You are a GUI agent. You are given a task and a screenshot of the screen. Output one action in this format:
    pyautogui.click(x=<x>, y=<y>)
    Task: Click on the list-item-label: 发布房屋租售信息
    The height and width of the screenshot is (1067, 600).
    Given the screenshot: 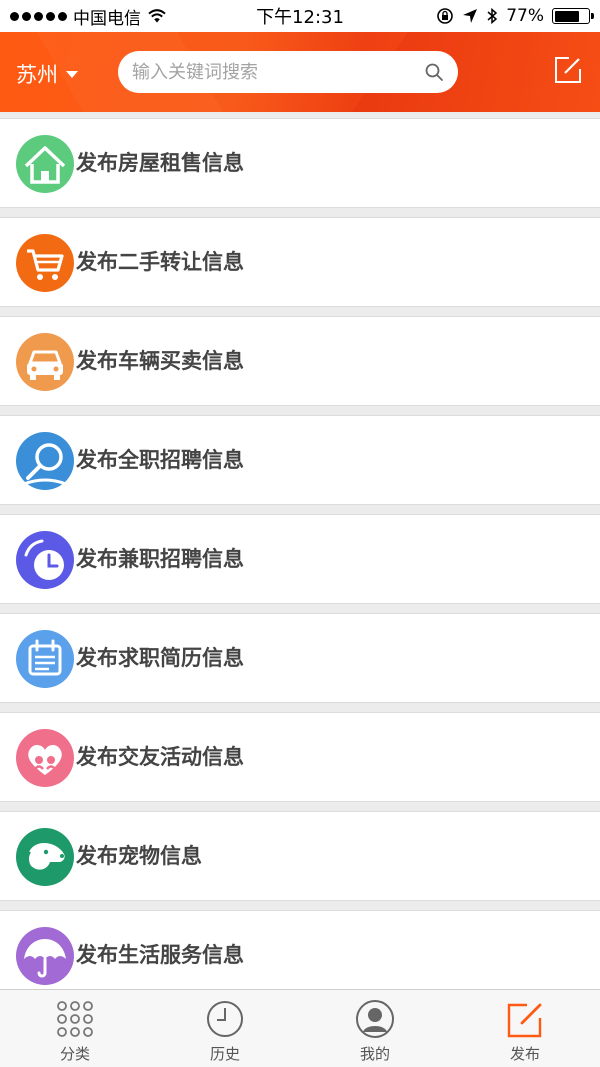 What is the action you would take?
    pyautogui.click(x=160, y=163)
    